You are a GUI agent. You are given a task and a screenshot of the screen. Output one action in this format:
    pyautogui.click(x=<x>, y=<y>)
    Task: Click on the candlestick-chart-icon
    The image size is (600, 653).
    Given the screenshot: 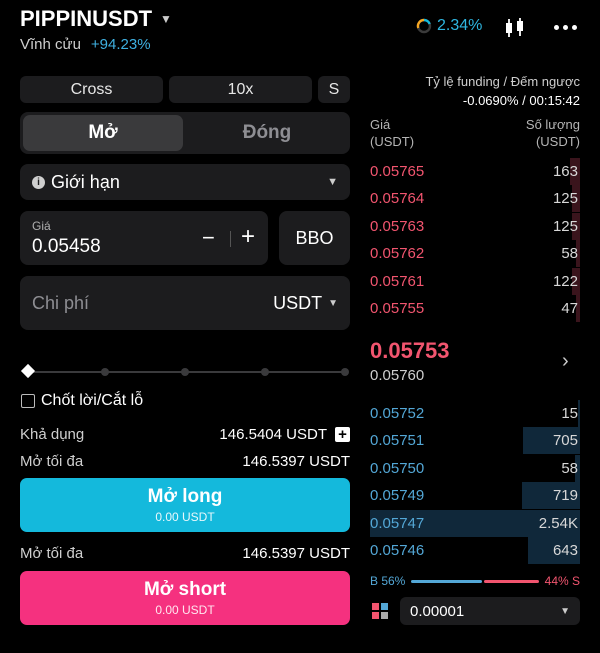 What is the action you would take?
    pyautogui.click(x=515, y=28)
    